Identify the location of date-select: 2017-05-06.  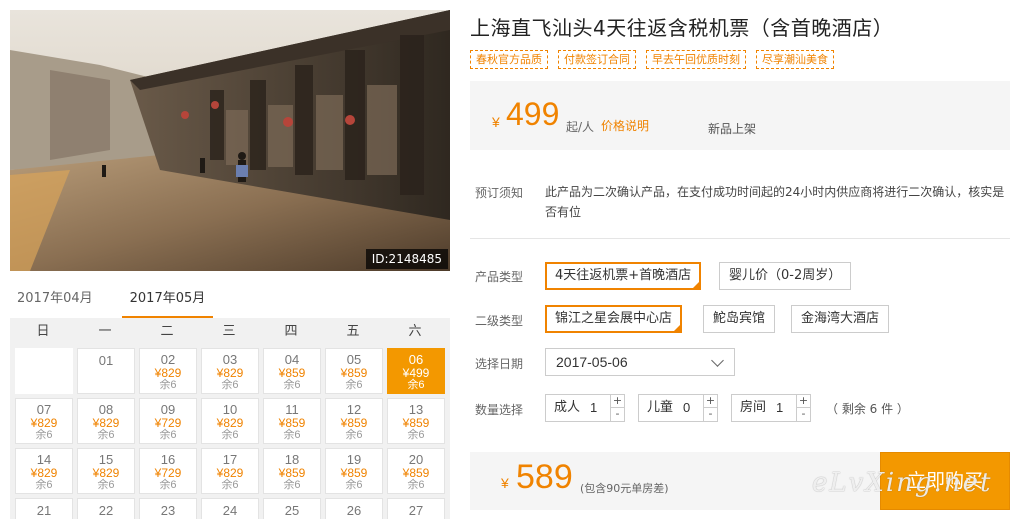
(640, 362).